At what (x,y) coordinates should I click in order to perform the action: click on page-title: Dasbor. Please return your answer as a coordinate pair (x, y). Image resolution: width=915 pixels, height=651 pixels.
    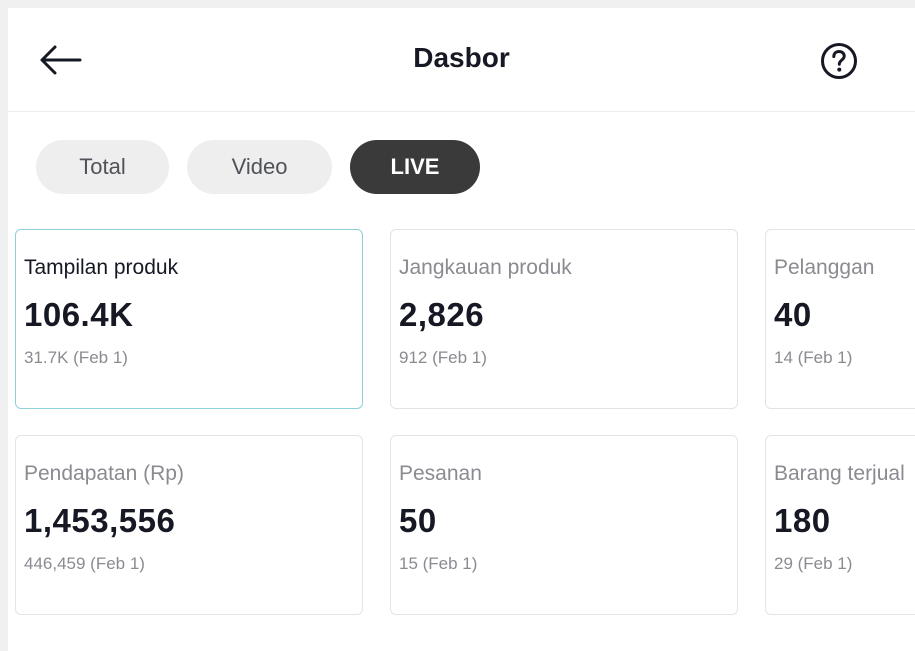
    Looking at the image, I should click on (461, 57).